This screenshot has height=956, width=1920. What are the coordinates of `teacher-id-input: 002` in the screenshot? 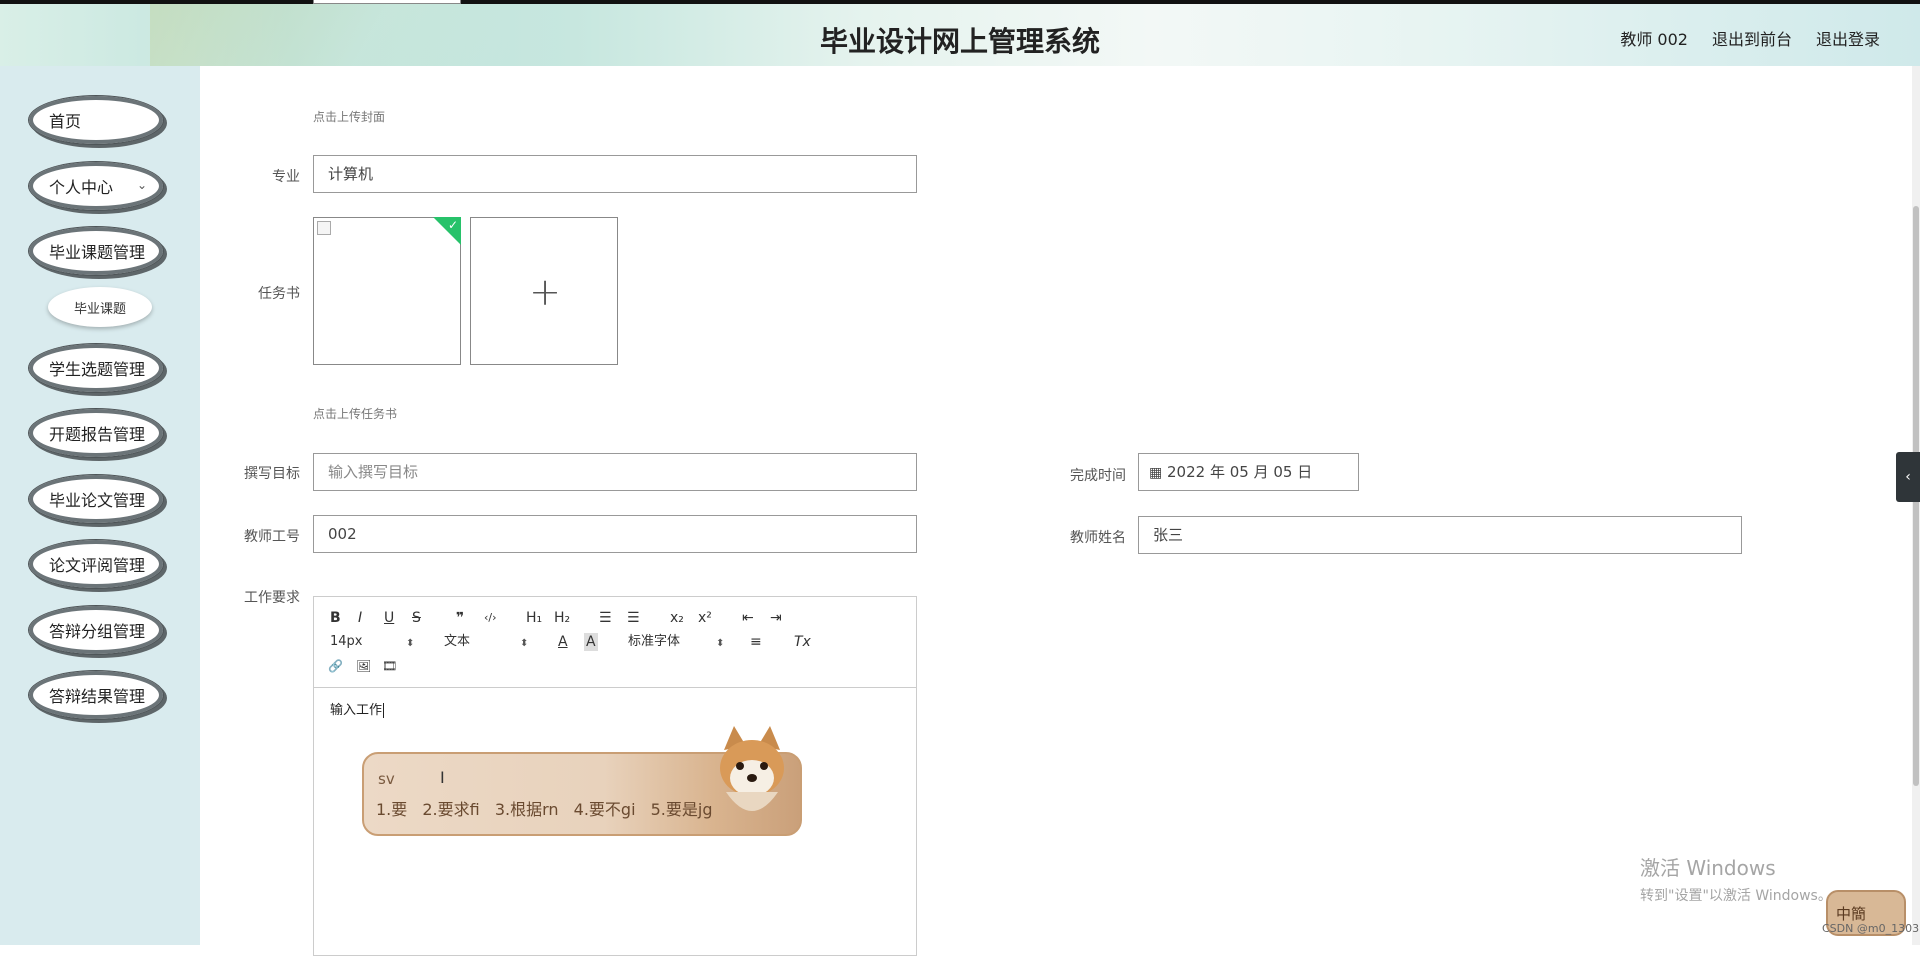 It's located at (615, 534).